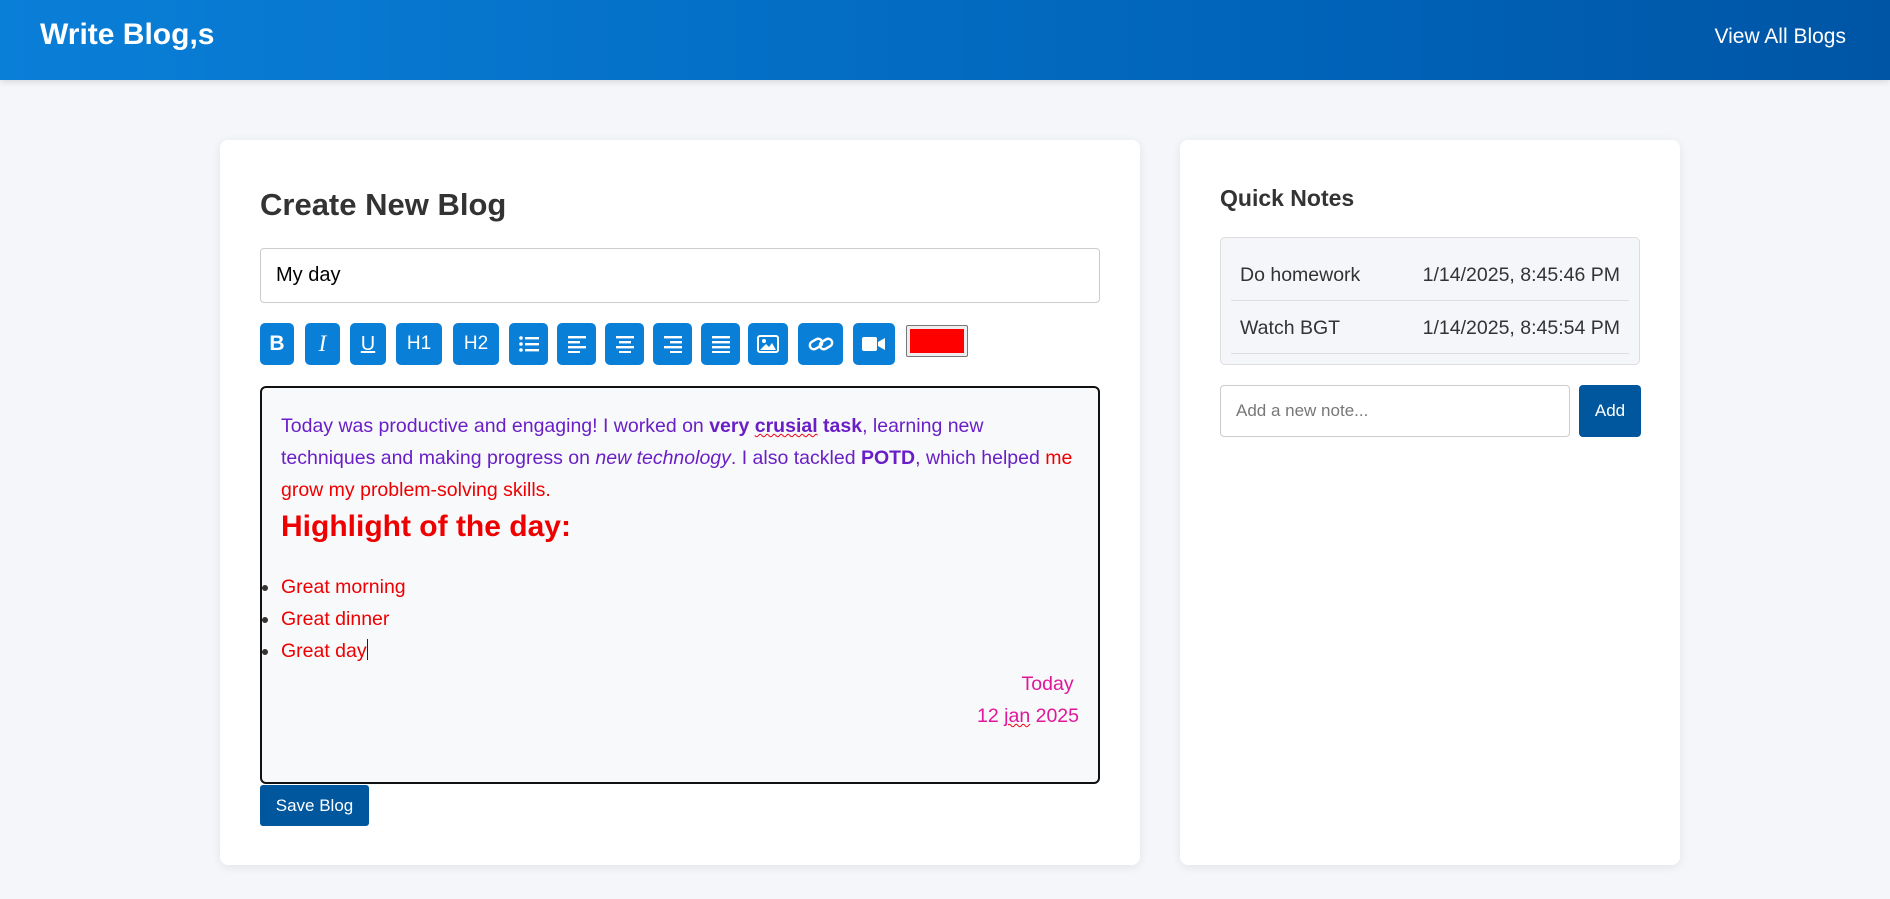 Image resolution: width=1890 pixels, height=899 pixels. I want to click on list-item: Great dinner, so click(334, 619).